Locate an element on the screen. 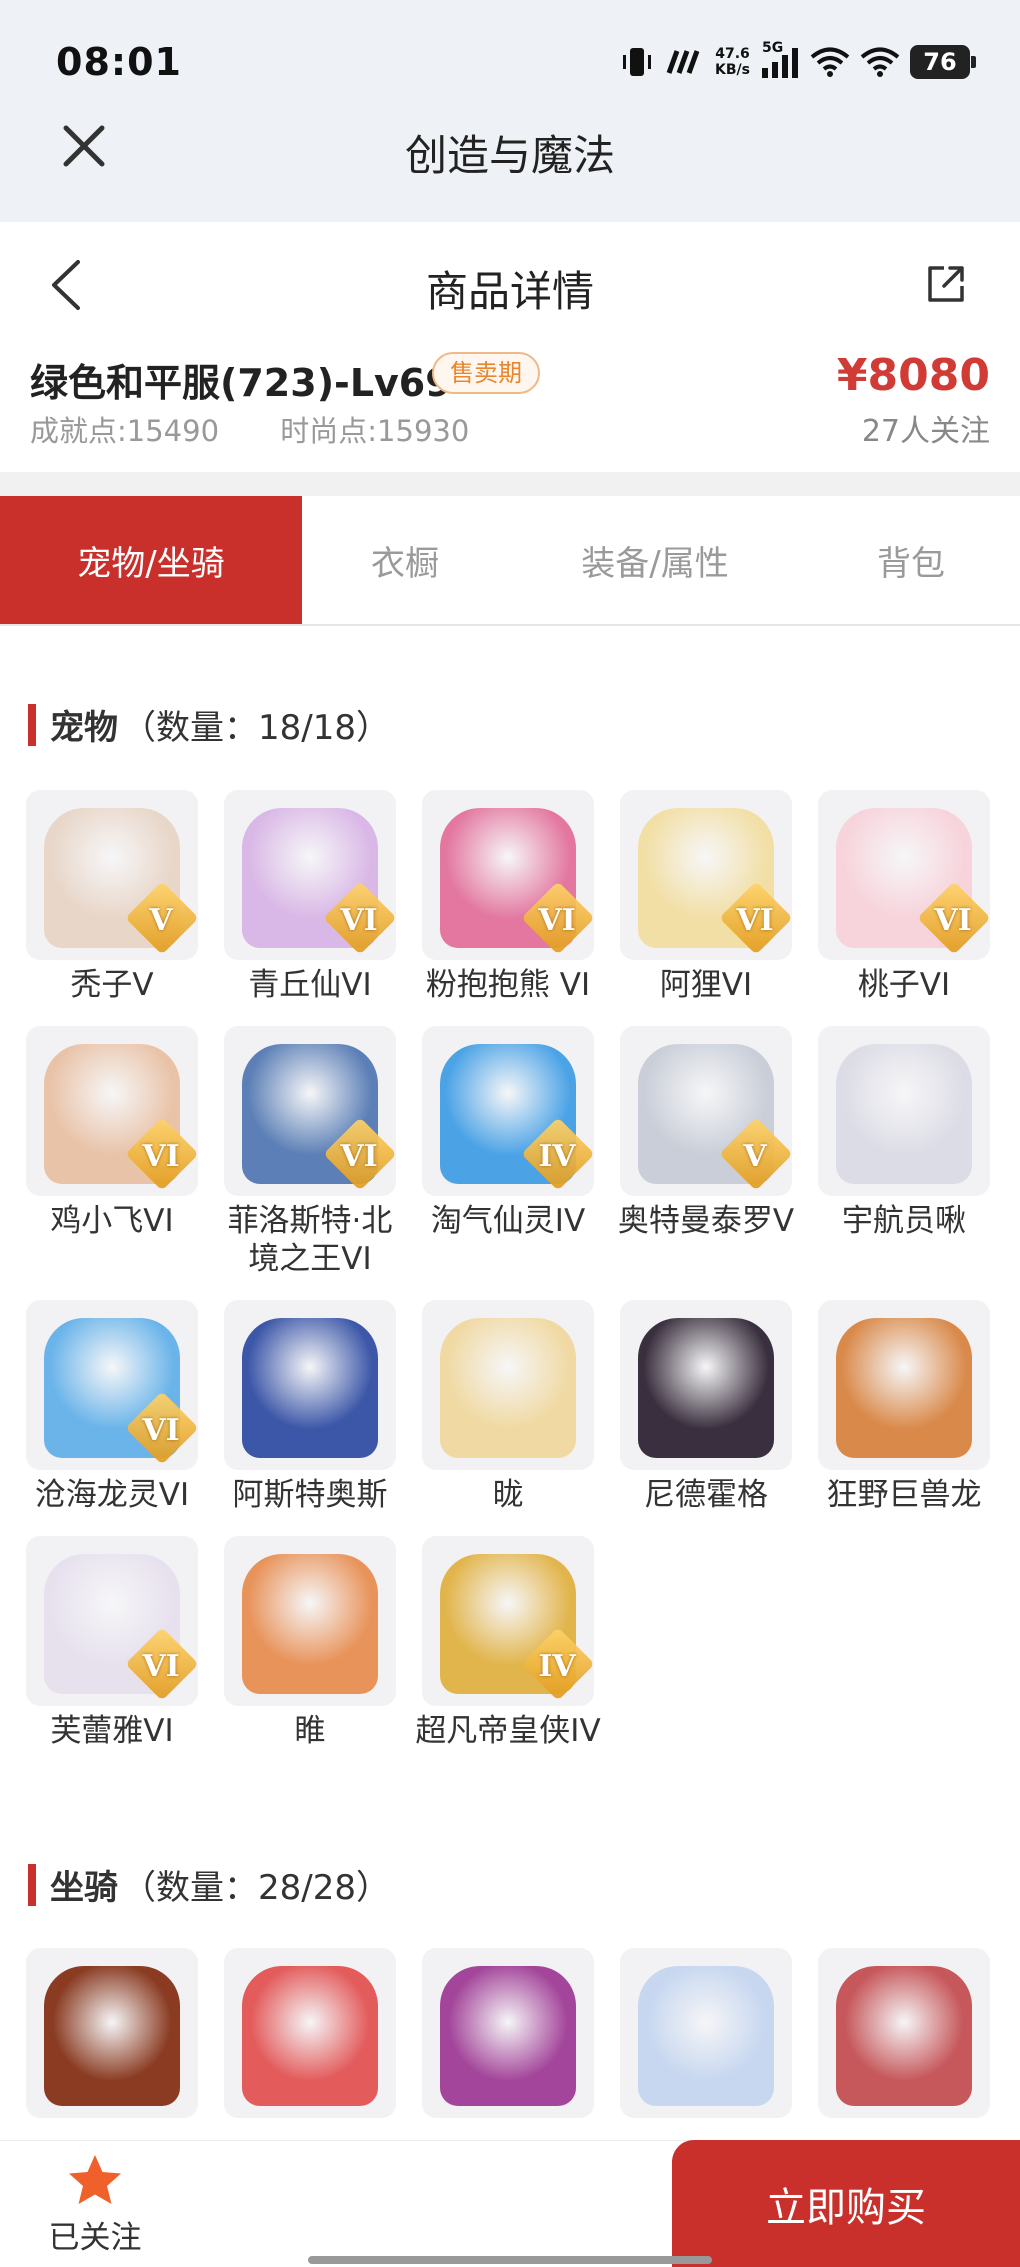  pet-name: 淘气仙灵IV is located at coordinates (508, 1221).